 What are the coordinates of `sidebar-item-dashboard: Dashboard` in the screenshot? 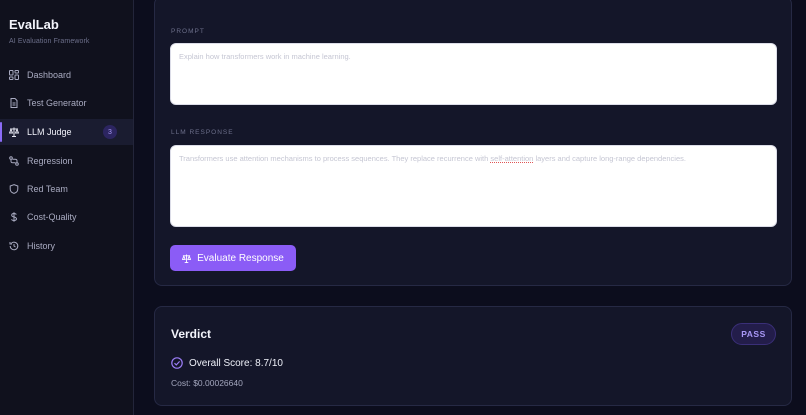 It's located at (66, 75).